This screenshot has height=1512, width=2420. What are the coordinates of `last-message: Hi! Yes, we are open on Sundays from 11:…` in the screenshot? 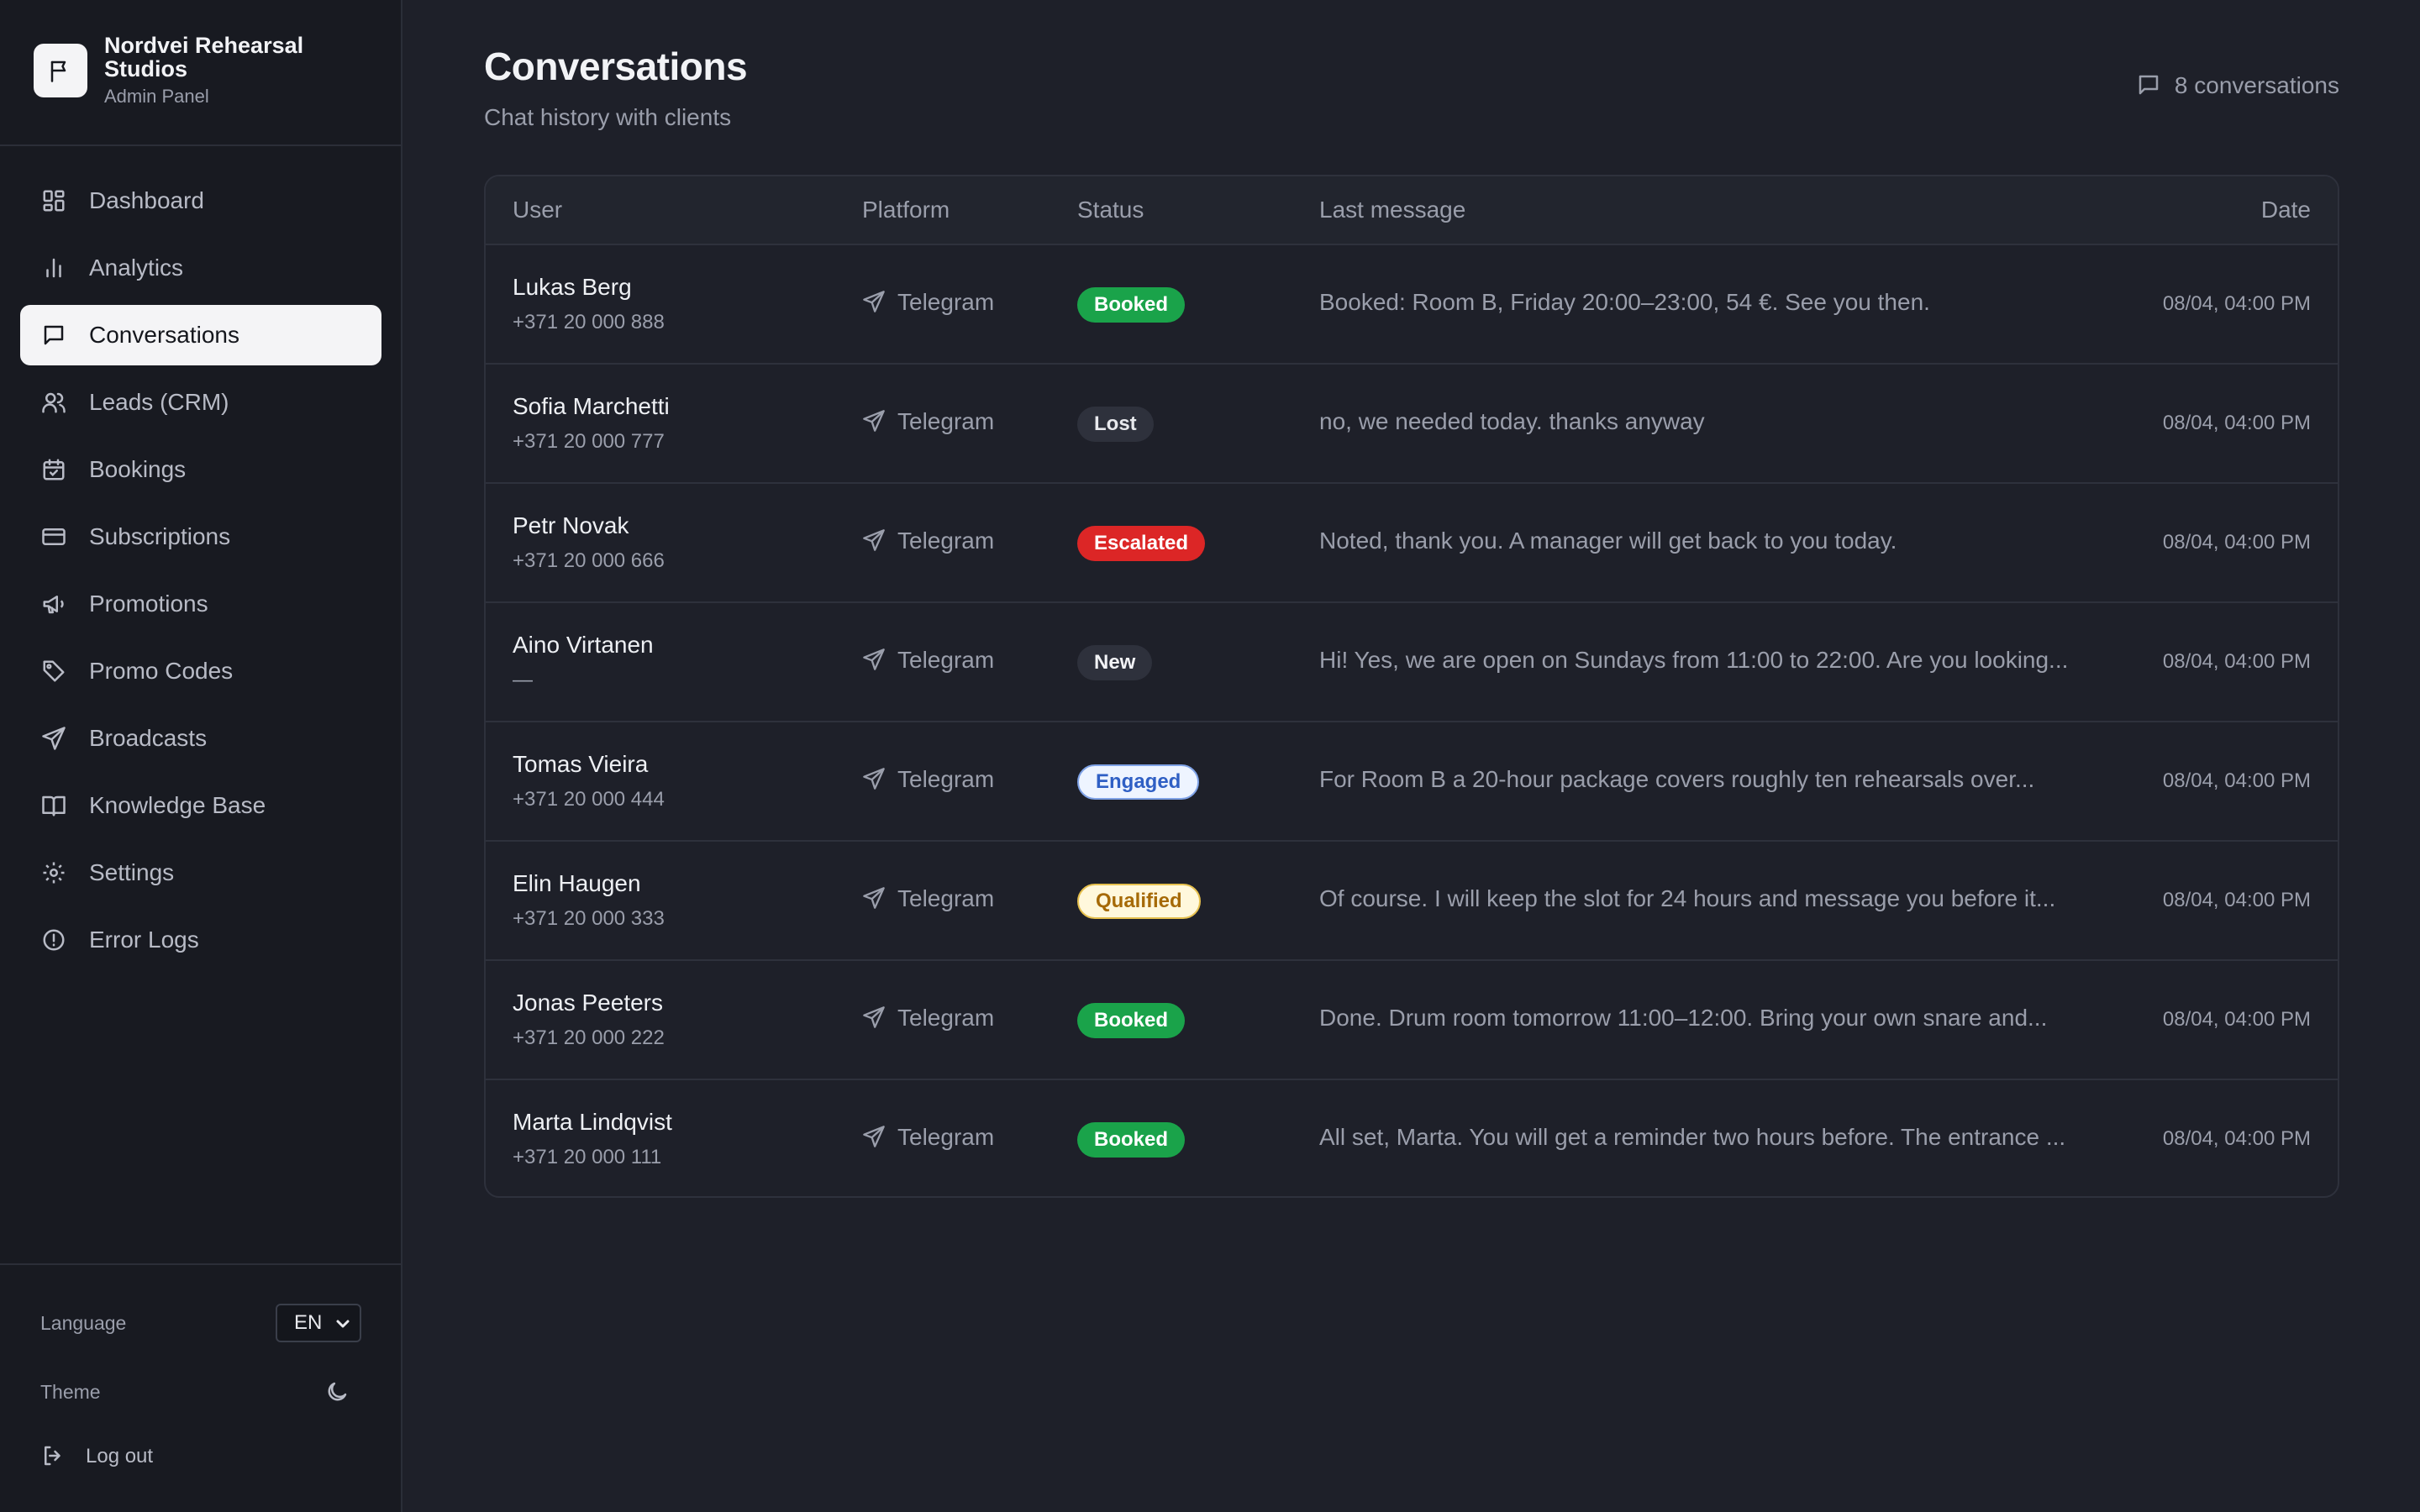 It's located at (1694, 660).